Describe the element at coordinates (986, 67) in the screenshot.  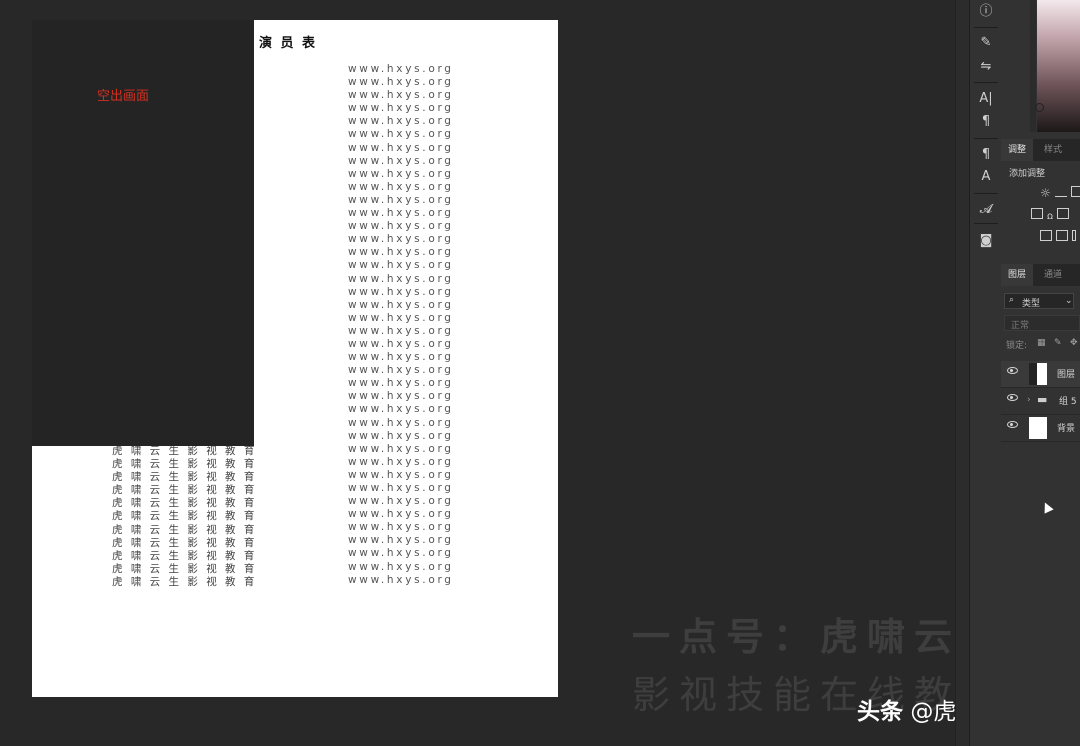
I see `tool-presets-icon: ⇋` at that location.